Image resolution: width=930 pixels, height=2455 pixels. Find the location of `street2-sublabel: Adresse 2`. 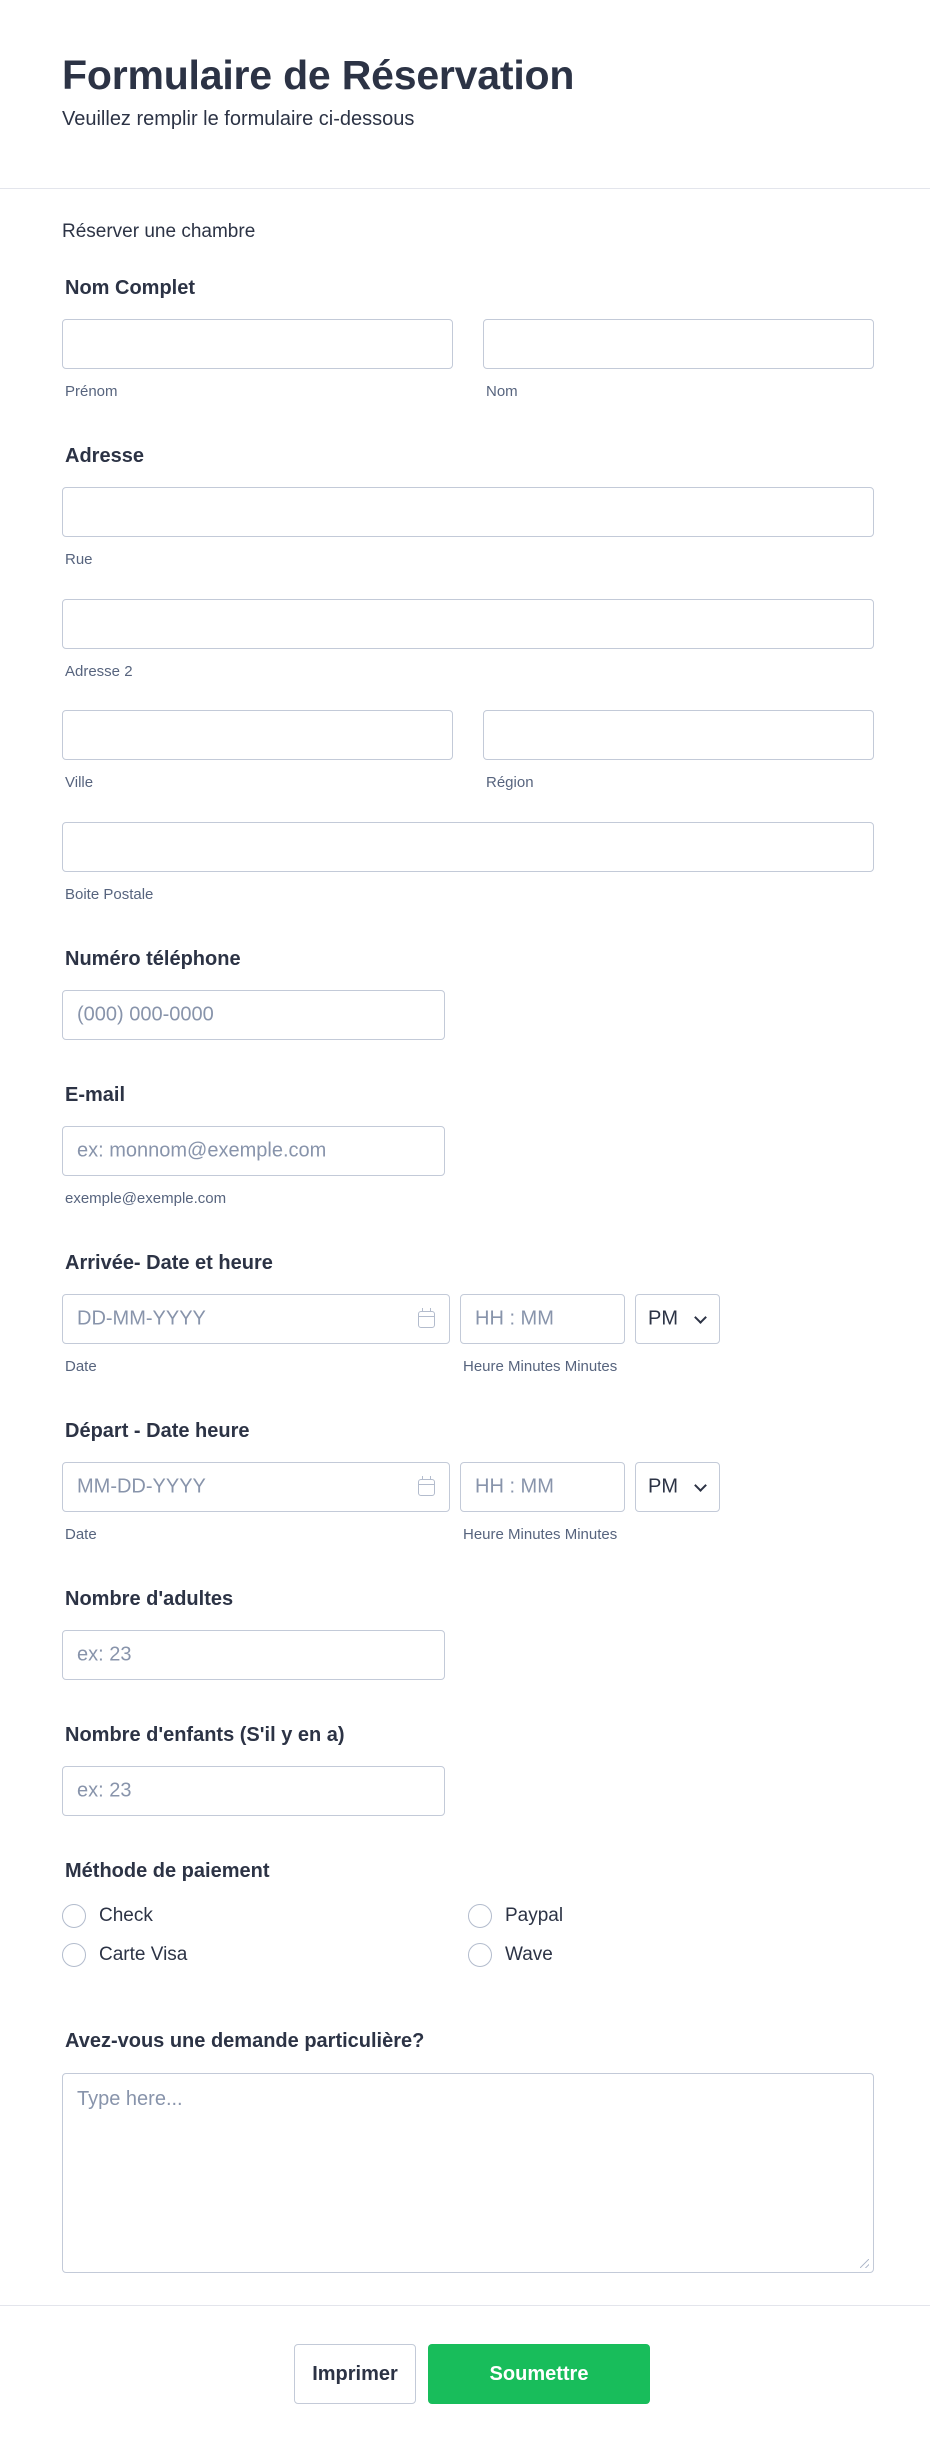

street2-sublabel: Adresse 2 is located at coordinates (99, 671).